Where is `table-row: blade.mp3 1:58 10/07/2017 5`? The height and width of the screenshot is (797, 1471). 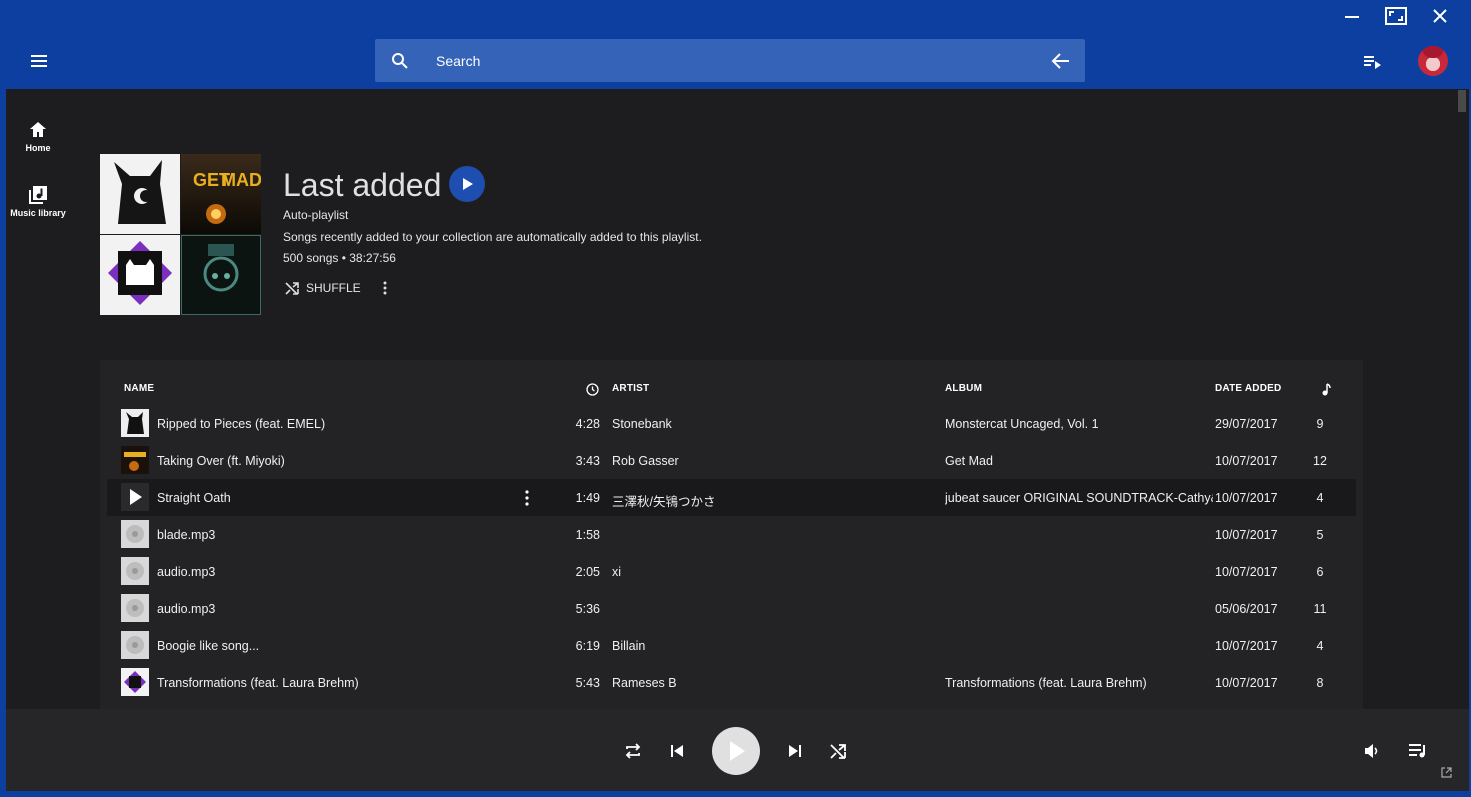
table-row: blade.mp3 1:58 10/07/2017 5 is located at coordinates (731, 534).